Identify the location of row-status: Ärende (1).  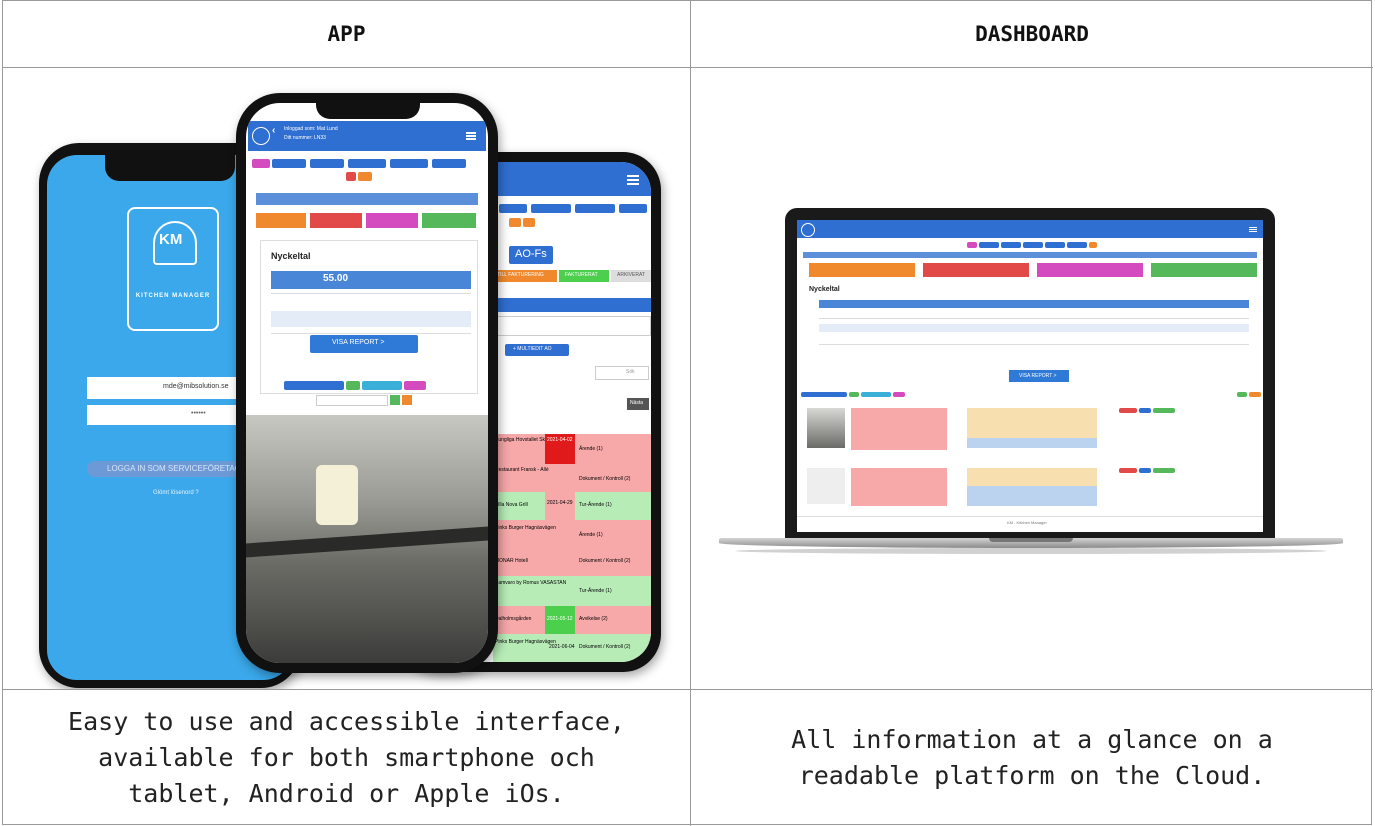
(591, 449).